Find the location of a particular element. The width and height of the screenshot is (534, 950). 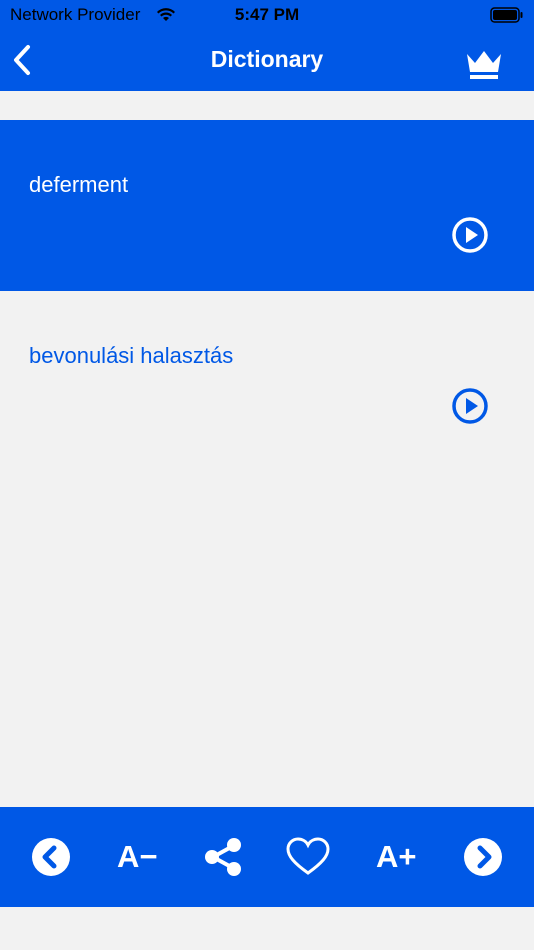

nav-bar: Dictionary is located at coordinates (267, 60).